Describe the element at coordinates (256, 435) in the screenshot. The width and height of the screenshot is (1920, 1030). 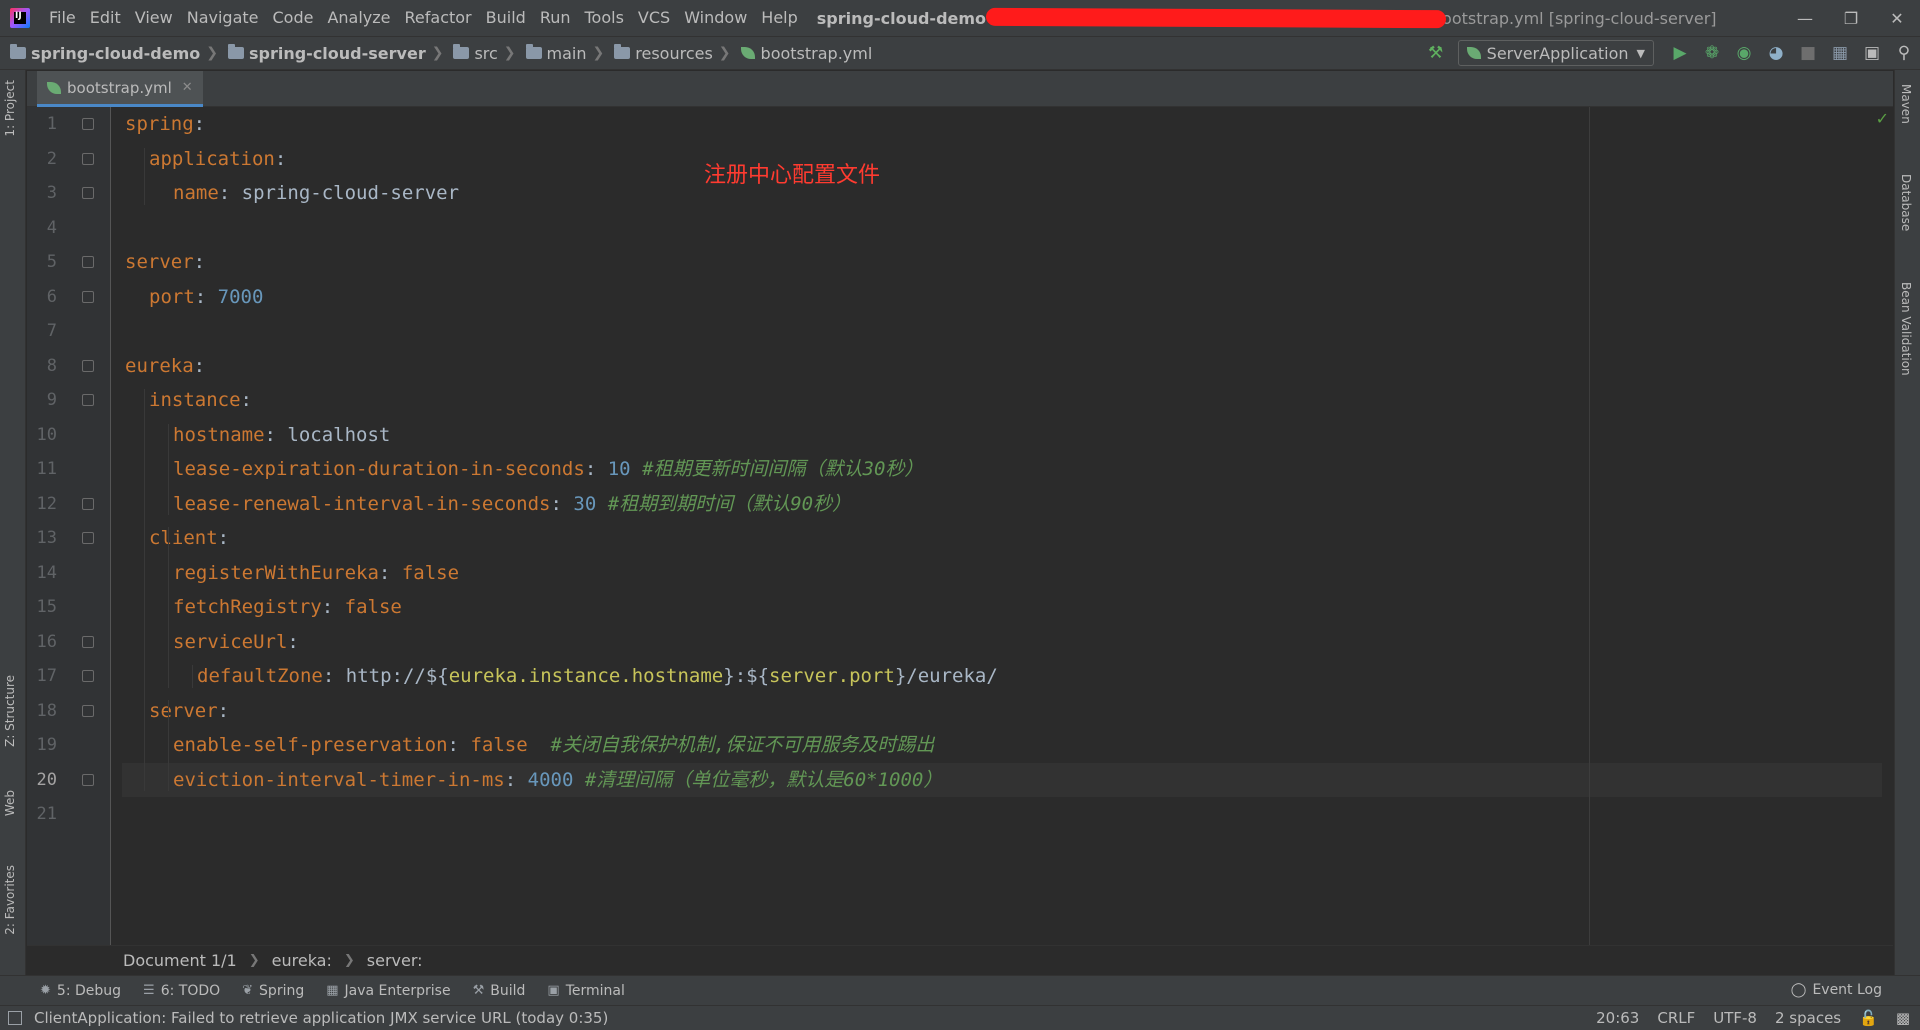
I see `code-line: hostname: localhost` at that location.